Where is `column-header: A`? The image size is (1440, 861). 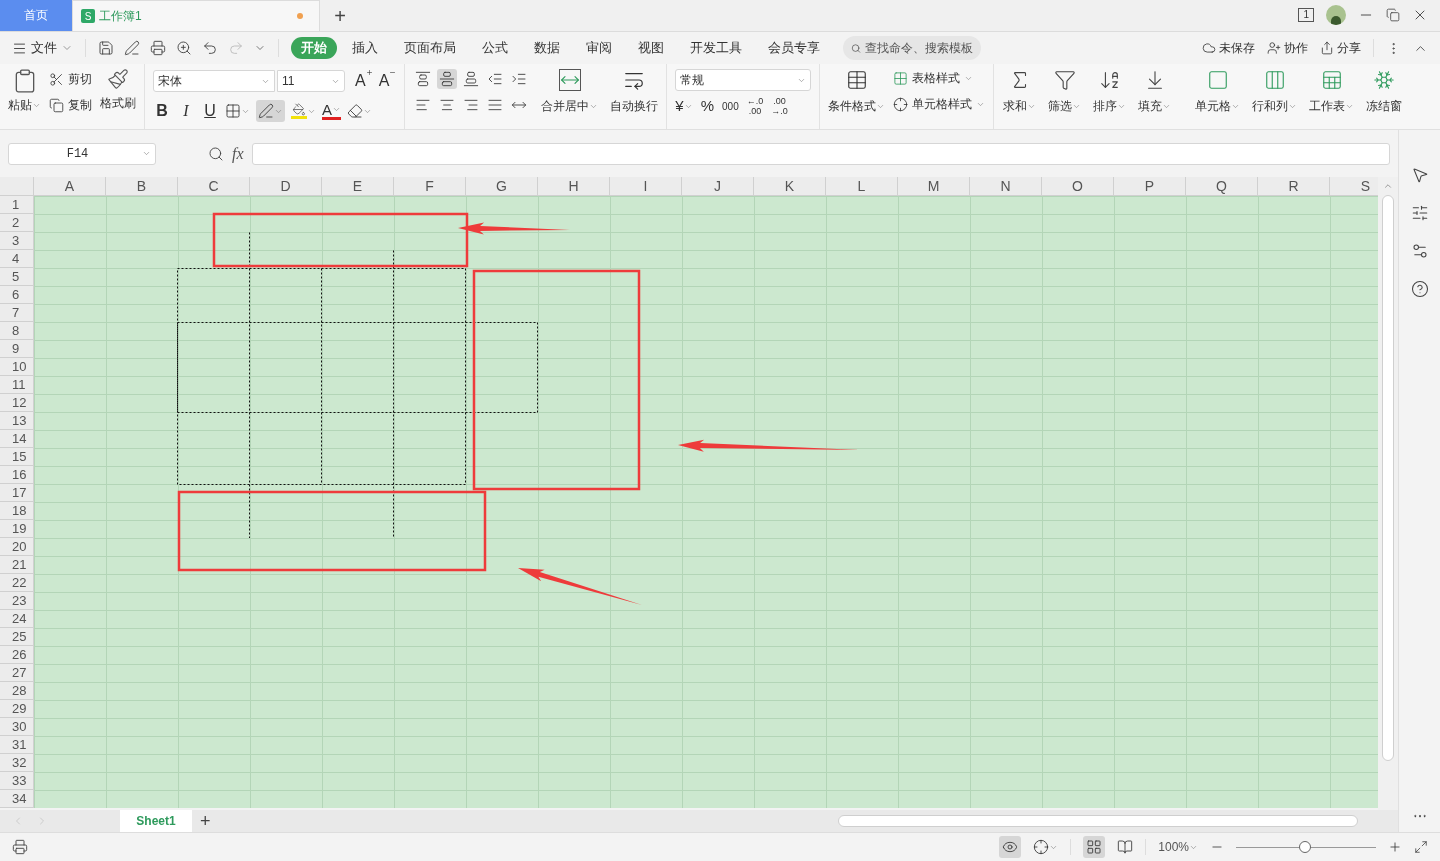 column-header: A is located at coordinates (70, 186).